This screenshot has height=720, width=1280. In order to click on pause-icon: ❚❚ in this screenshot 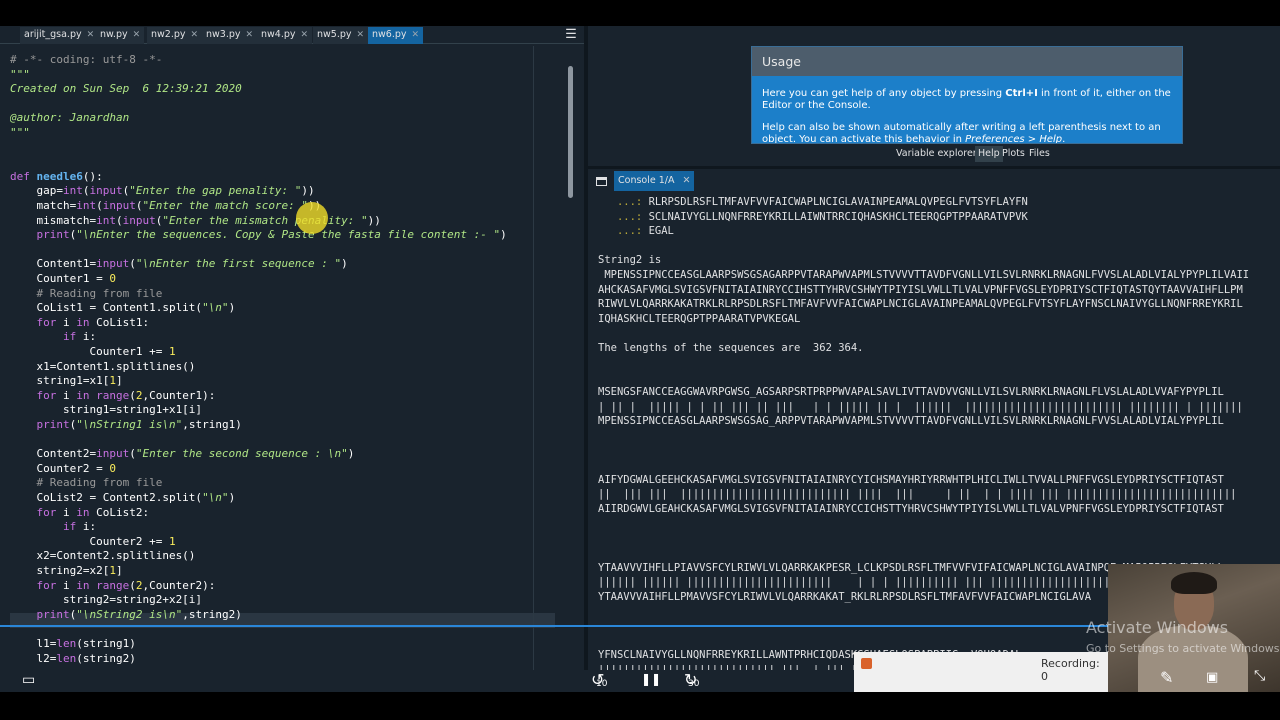, I will do `click(651, 679)`.